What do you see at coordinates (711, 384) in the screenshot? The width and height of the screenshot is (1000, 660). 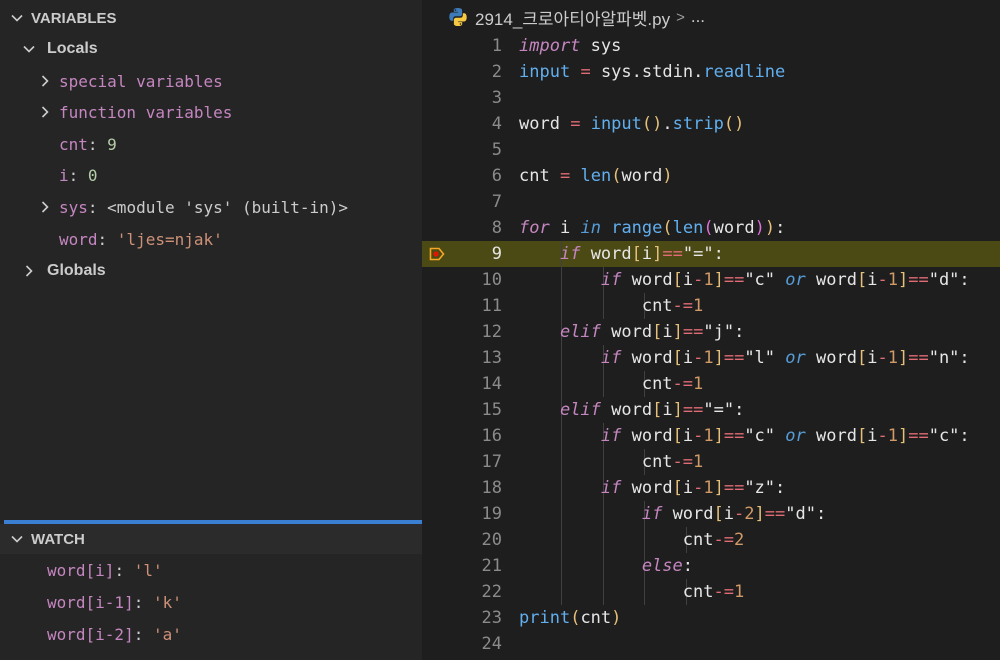 I see `code-line: 14 cnt-=1` at bounding box center [711, 384].